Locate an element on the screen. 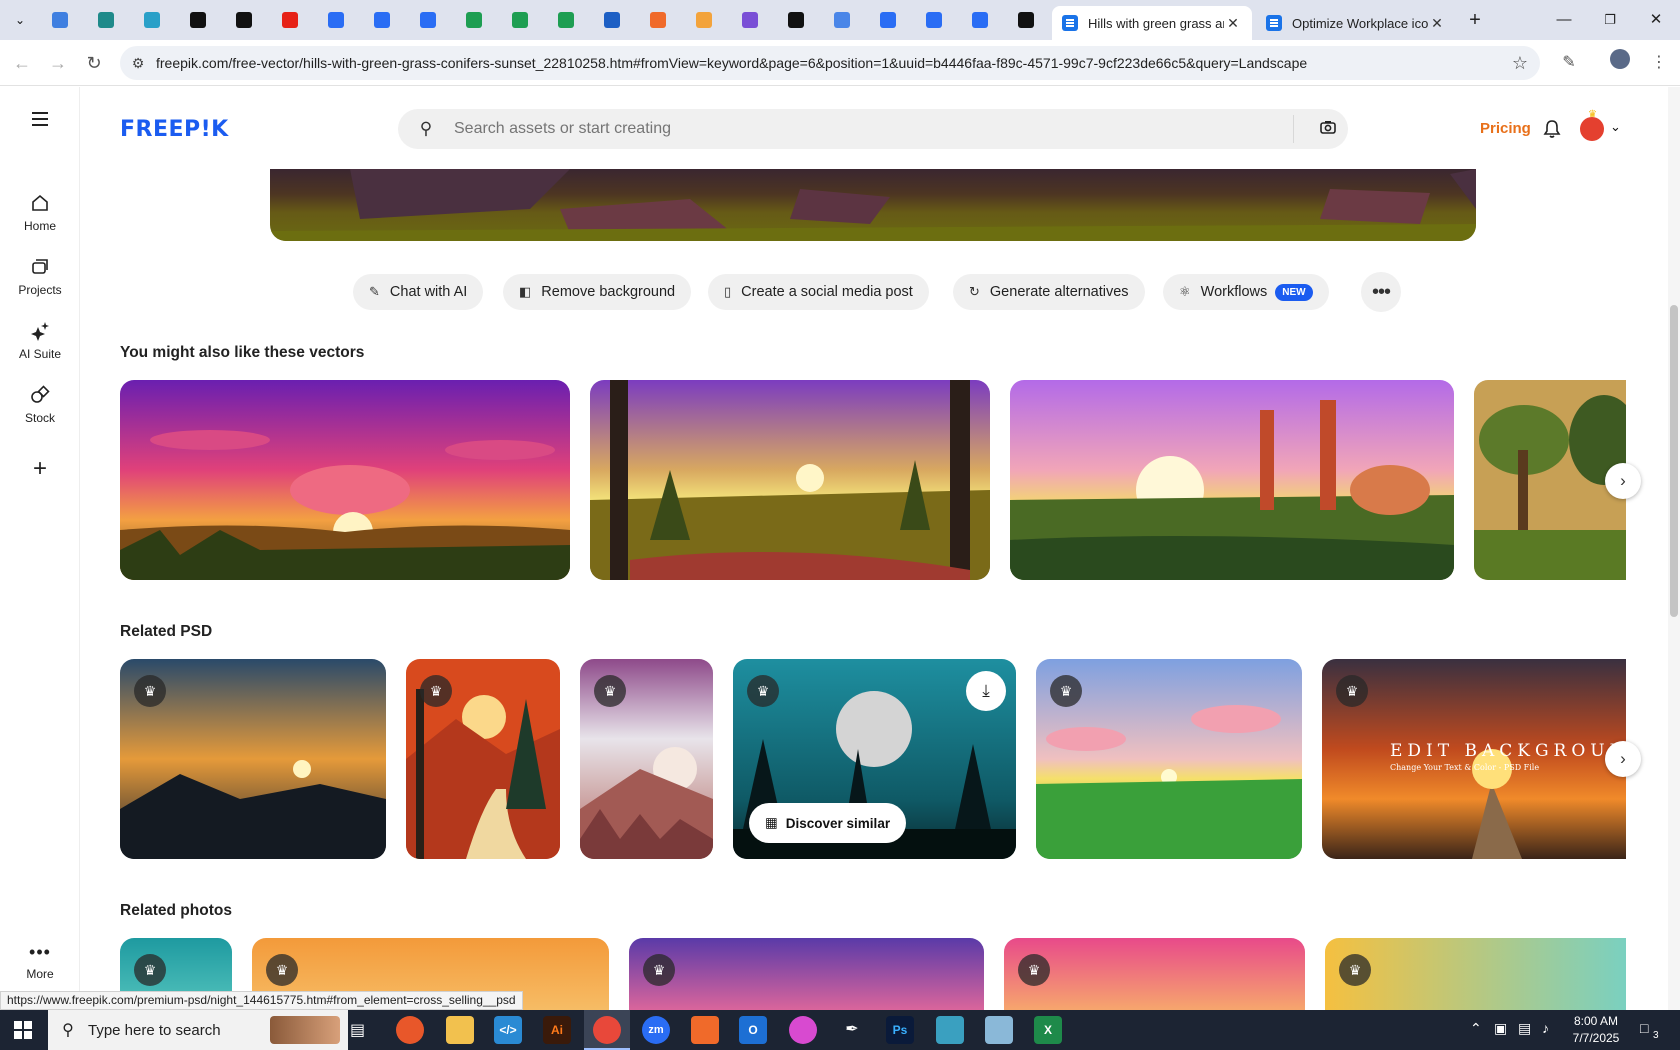 This screenshot has height=1050, width=1680. creative-cloud-icon is located at coordinates (803, 1030).